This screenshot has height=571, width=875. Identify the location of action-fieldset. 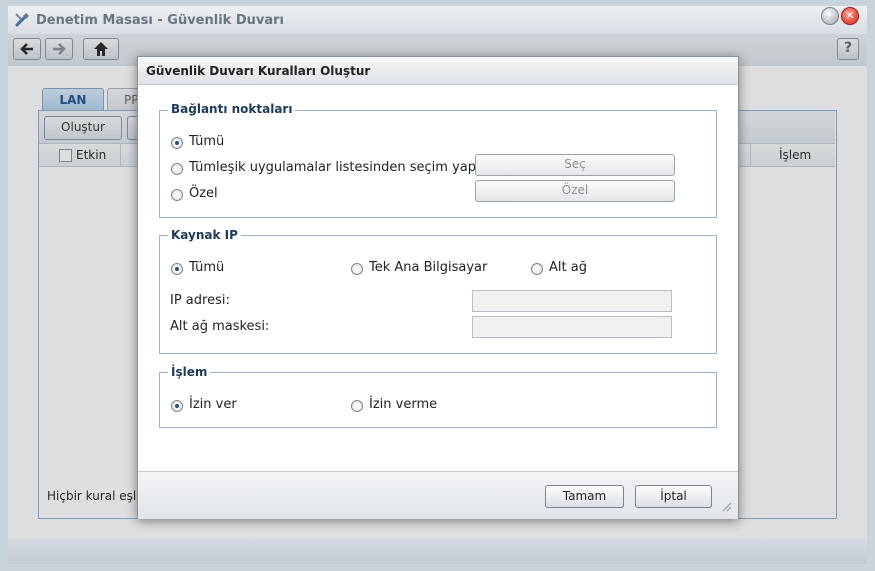
(438, 400).